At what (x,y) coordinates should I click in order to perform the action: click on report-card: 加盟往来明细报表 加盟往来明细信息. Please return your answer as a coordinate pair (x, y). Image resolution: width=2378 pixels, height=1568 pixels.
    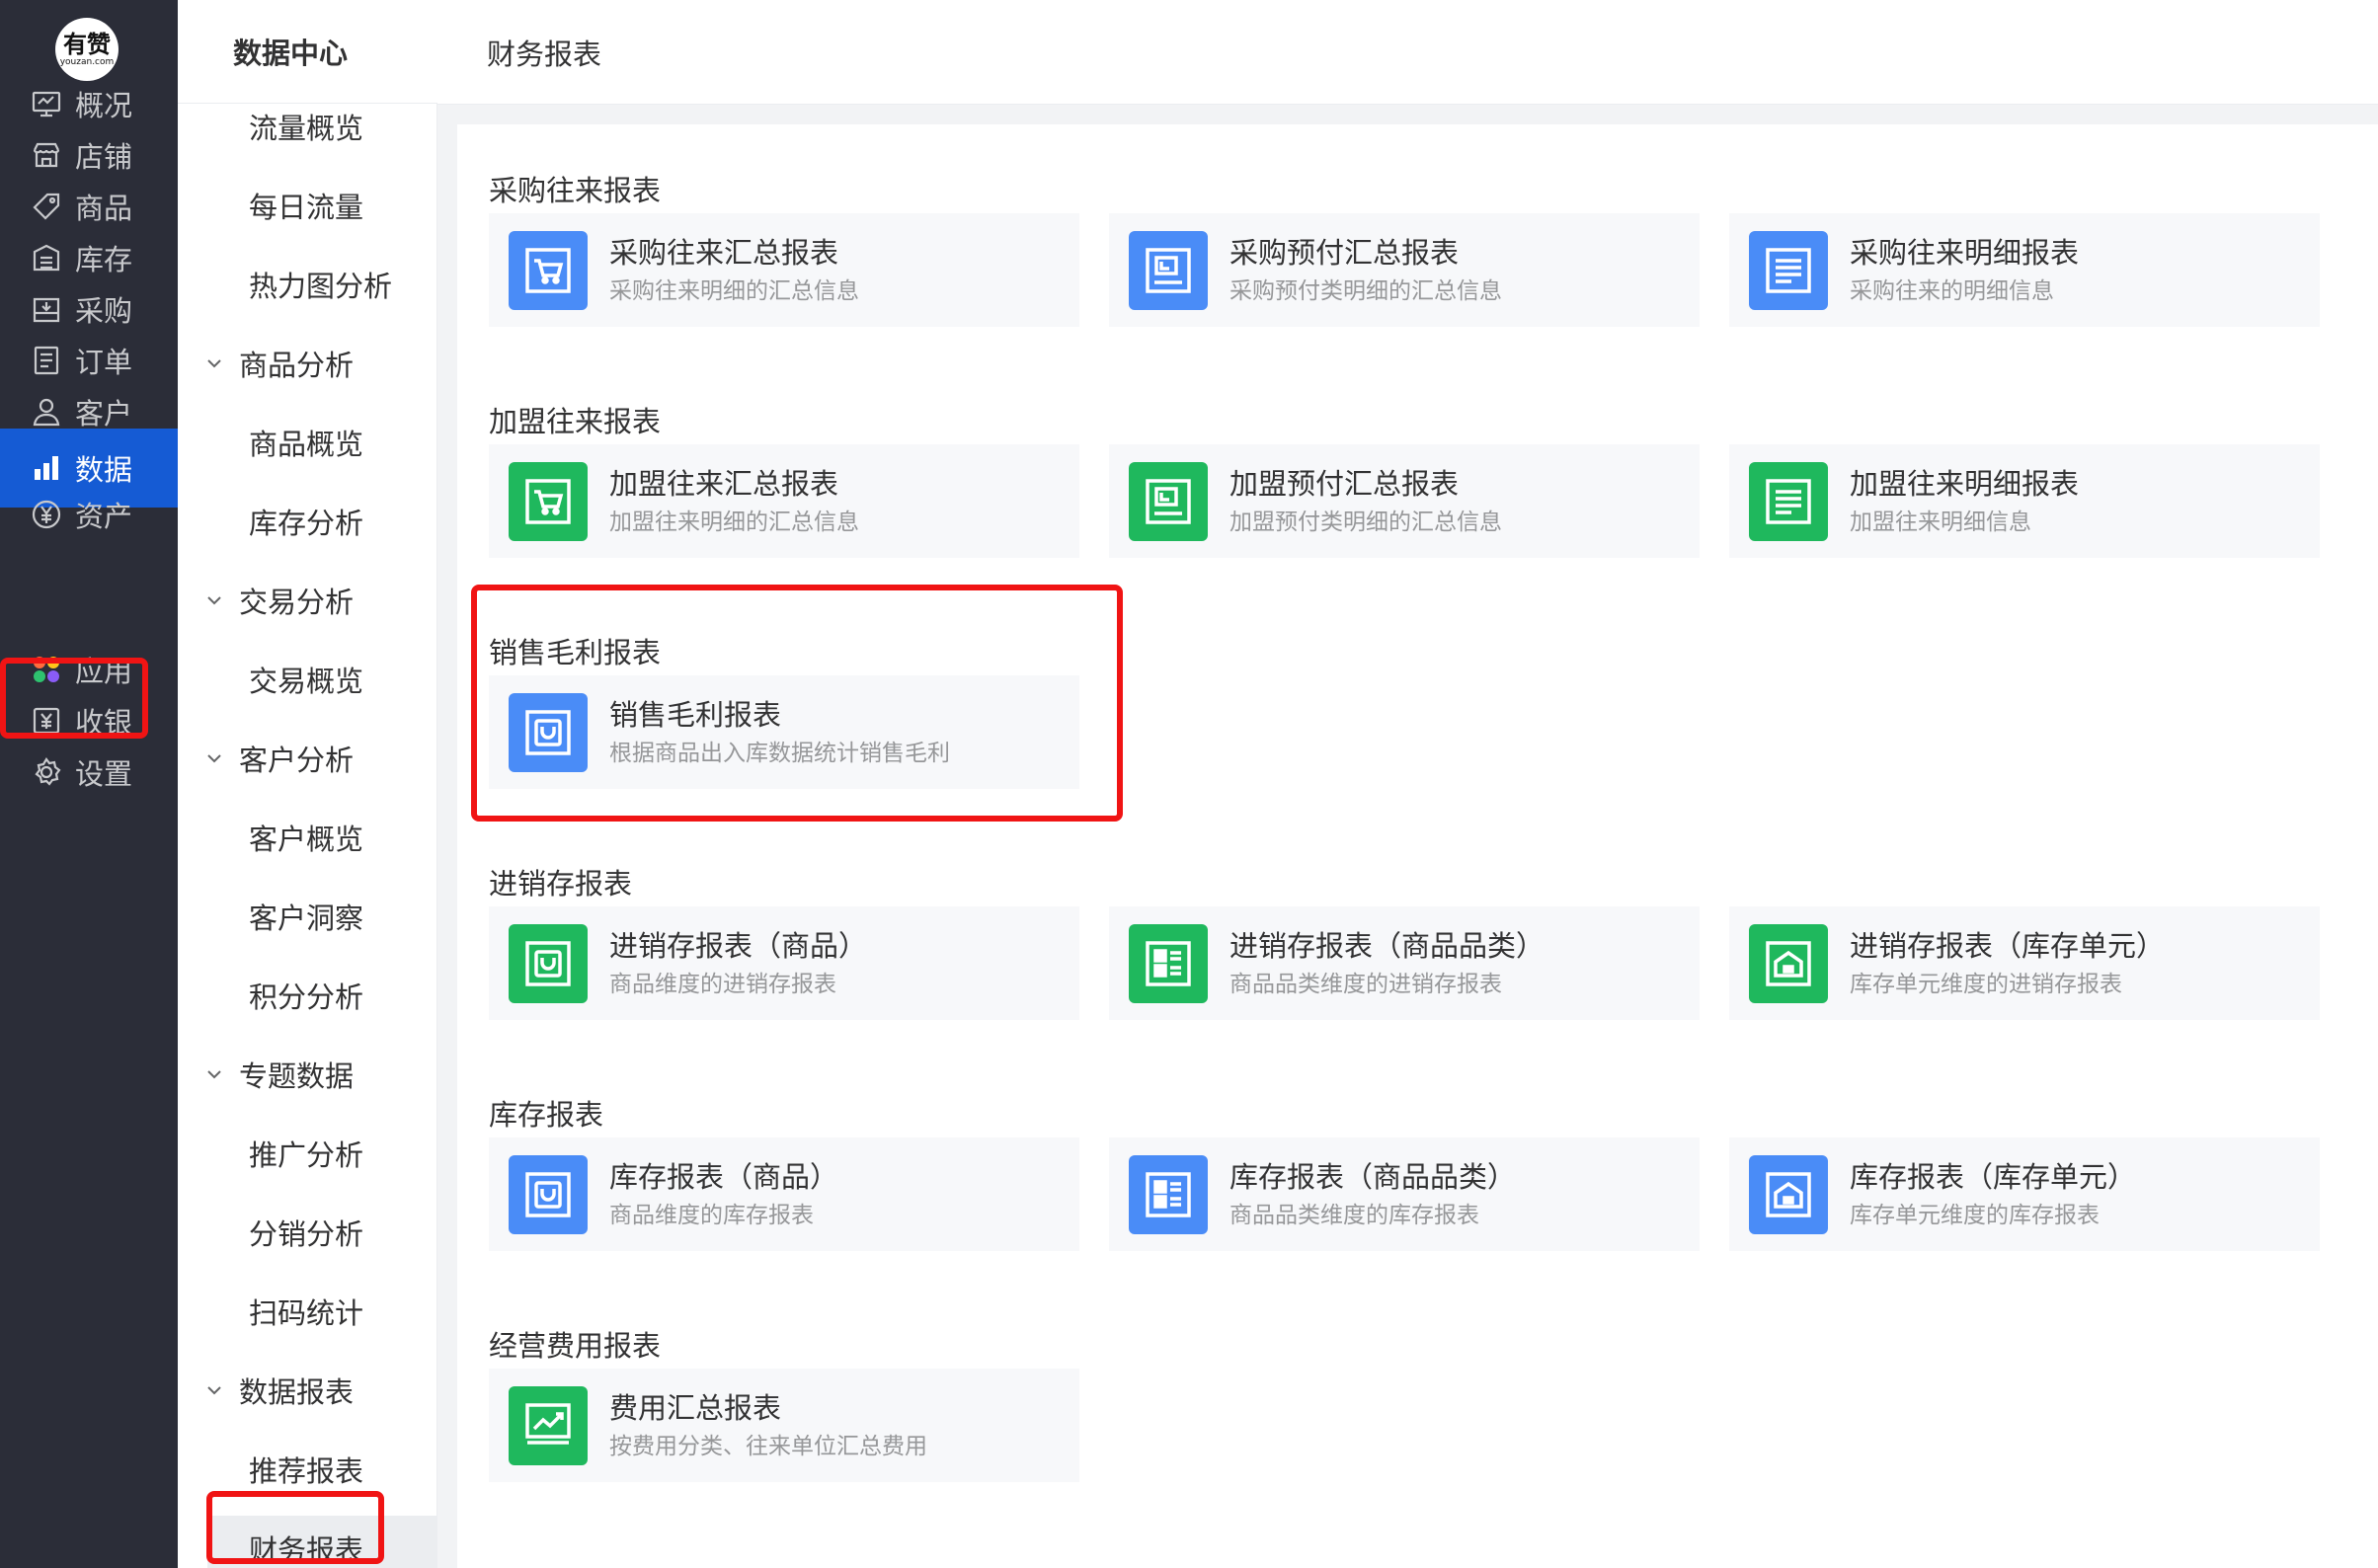
    Looking at the image, I should click on (2024, 501).